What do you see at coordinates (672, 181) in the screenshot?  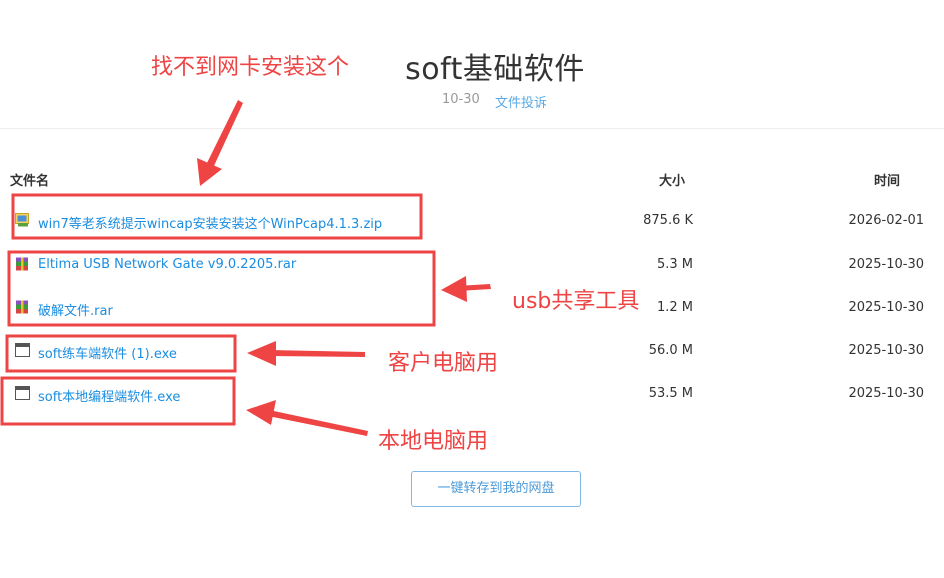 I see `column-header-size: 大小` at bounding box center [672, 181].